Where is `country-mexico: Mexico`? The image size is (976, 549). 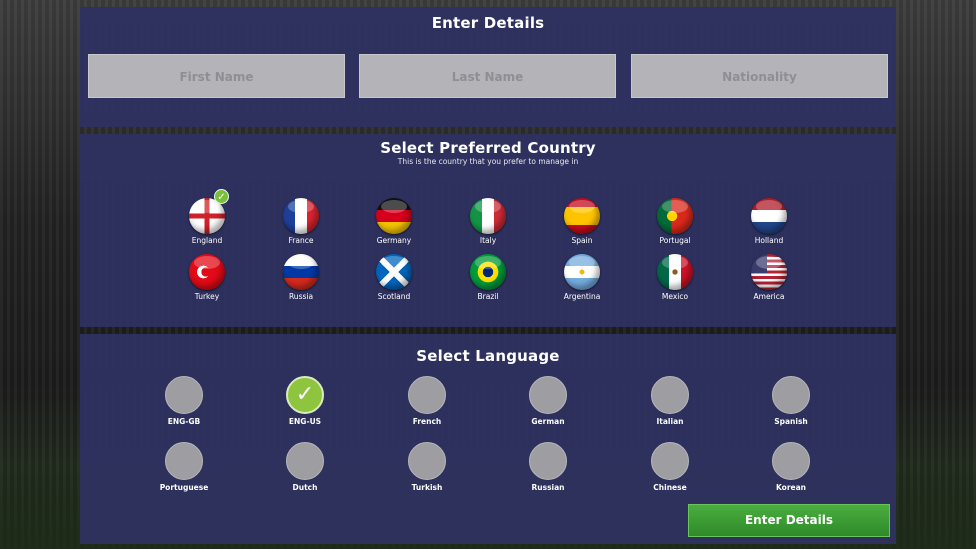 country-mexico: Mexico is located at coordinates (675, 277).